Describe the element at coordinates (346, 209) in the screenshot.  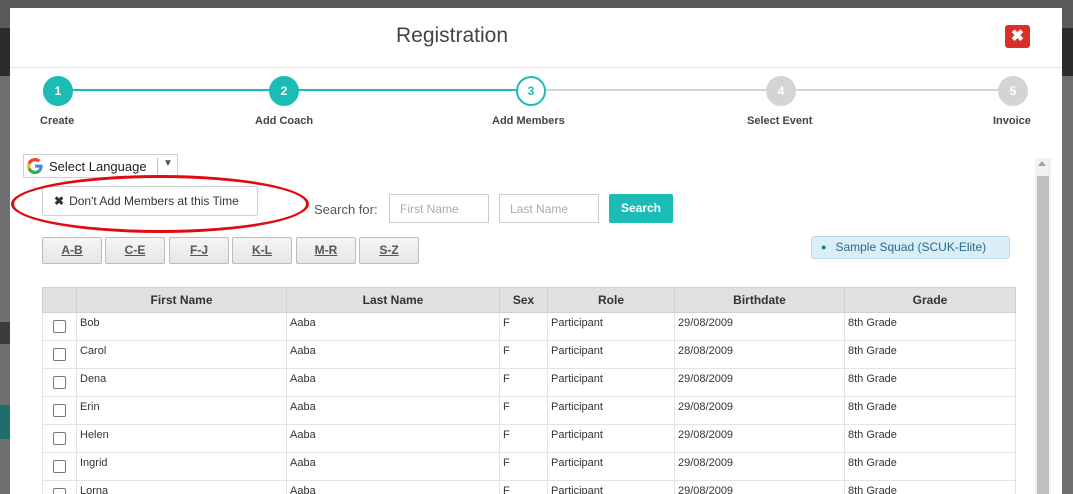
I see `search-label: Search for:` at that location.